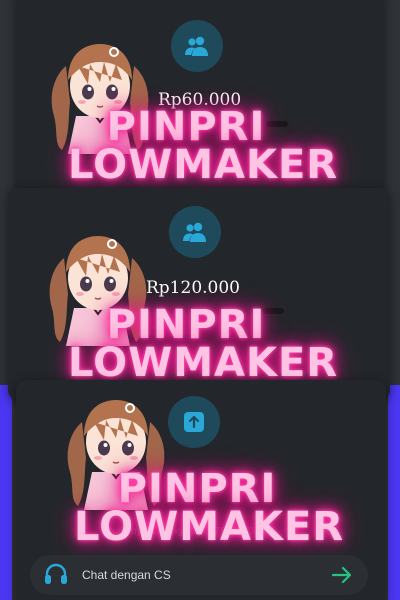  What do you see at coordinates (394, 492) in the screenshot?
I see `side-accent-right` at bounding box center [394, 492].